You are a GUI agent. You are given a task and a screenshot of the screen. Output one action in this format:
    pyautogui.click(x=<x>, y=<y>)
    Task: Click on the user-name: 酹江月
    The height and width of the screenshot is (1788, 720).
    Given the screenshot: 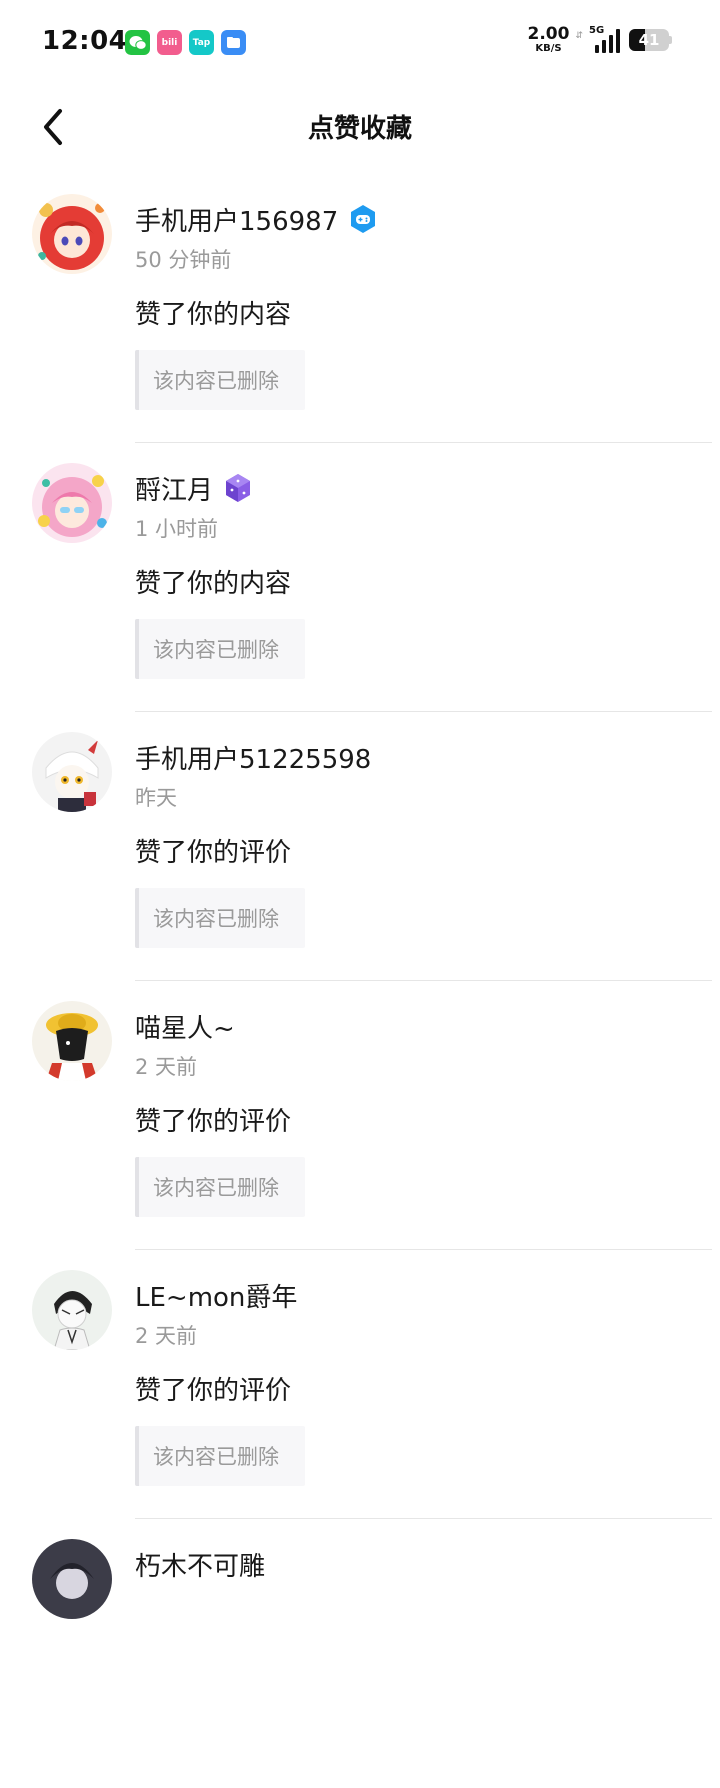 What is the action you would take?
    pyautogui.click(x=174, y=488)
    